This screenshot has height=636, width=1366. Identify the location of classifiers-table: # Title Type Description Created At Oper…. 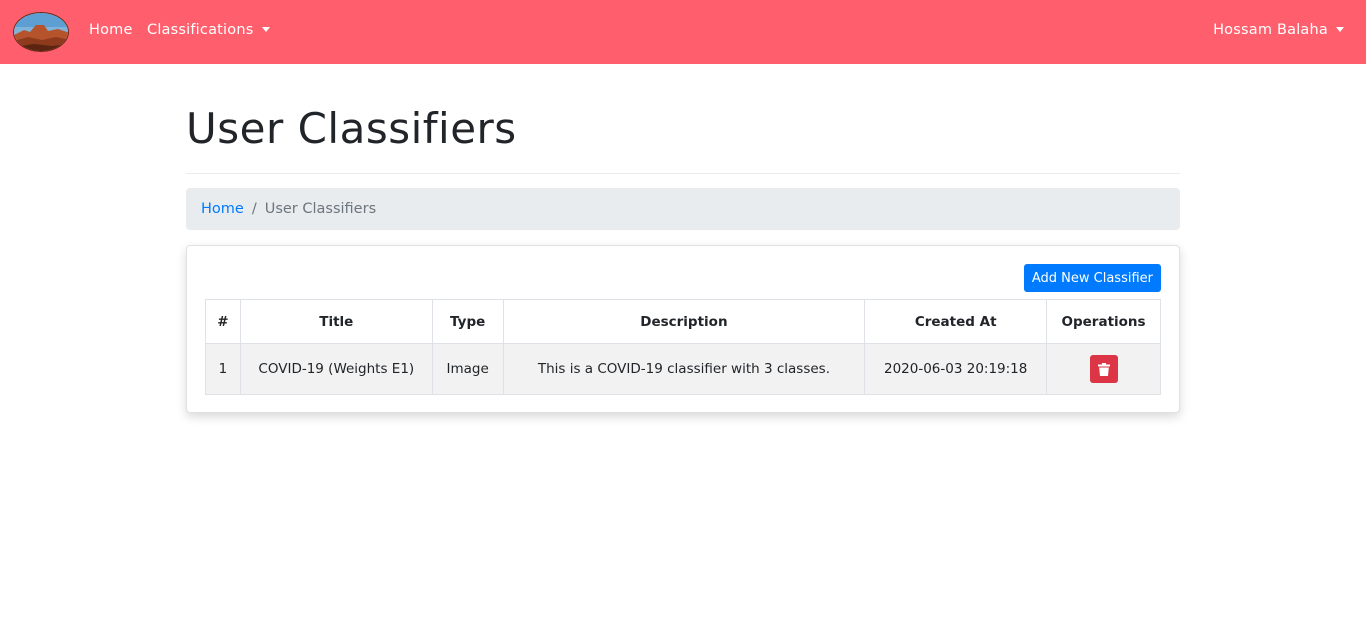
(683, 347).